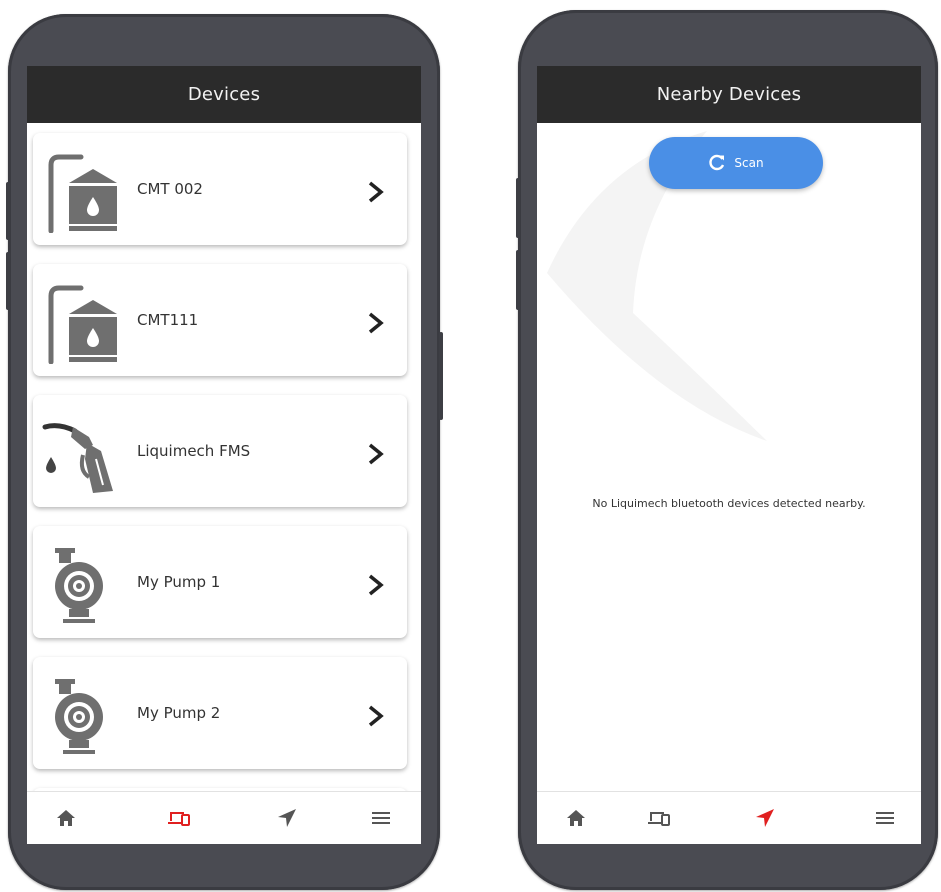 Image resolution: width=941 pixels, height=892 pixels. What do you see at coordinates (194, 451) in the screenshot?
I see `device-name: Liquimech FMS` at bounding box center [194, 451].